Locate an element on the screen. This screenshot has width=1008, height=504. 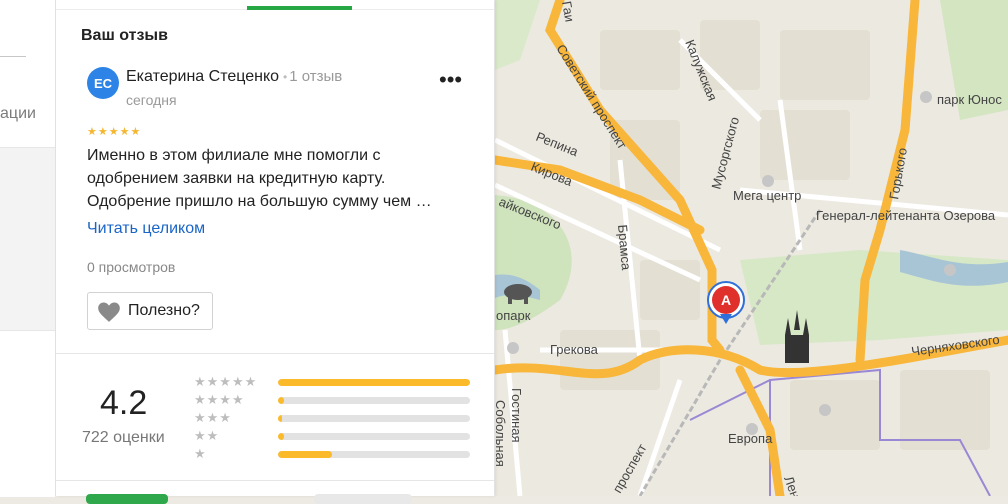
useful-button: Полезно? is located at coordinates (150, 311).